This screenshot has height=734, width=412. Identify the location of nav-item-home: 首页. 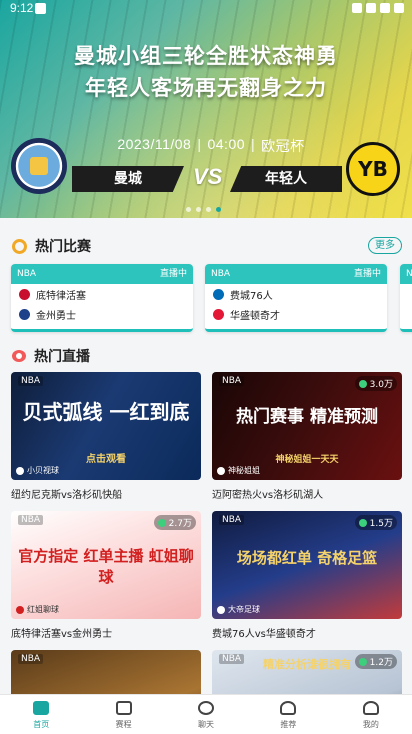
(41, 714).